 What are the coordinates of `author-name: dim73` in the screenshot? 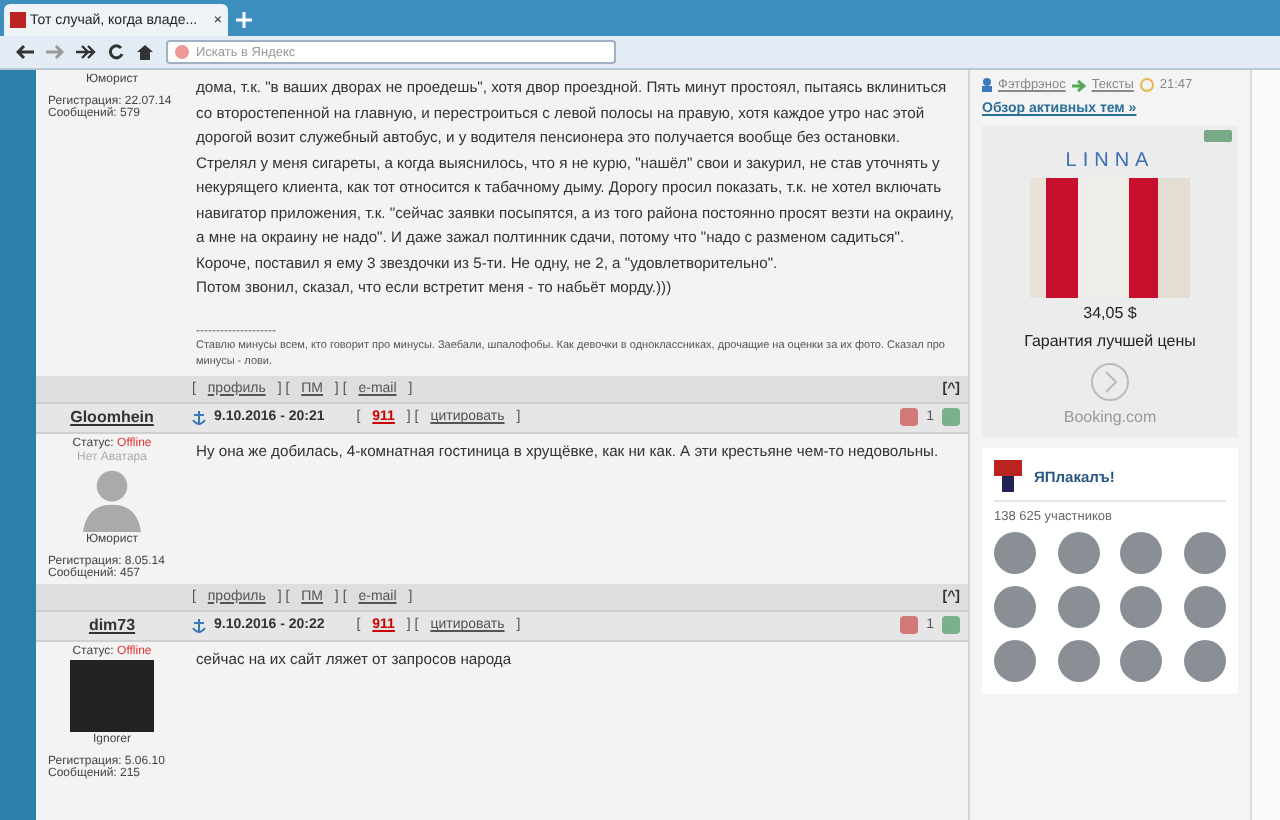 It's located at (112, 625).